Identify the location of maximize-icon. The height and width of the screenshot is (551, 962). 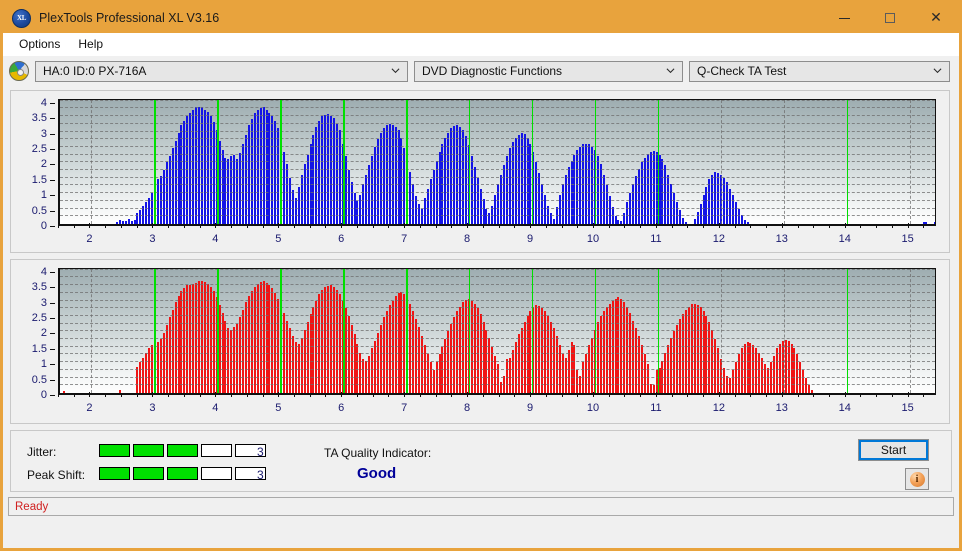
(890, 18).